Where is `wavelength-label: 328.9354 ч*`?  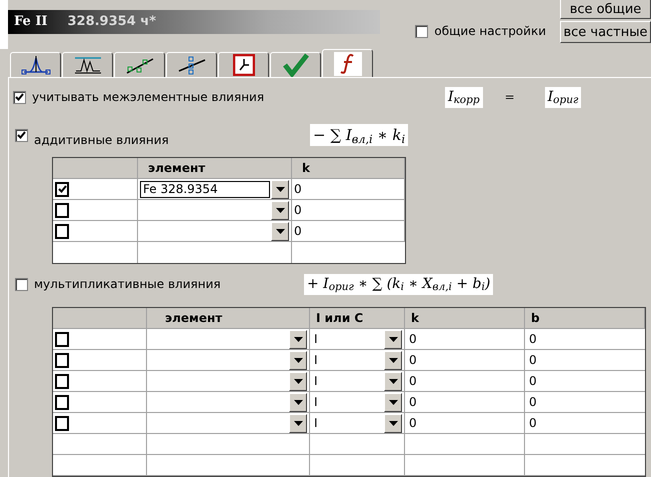
wavelength-label: 328.9354 ч* is located at coordinates (111, 22).